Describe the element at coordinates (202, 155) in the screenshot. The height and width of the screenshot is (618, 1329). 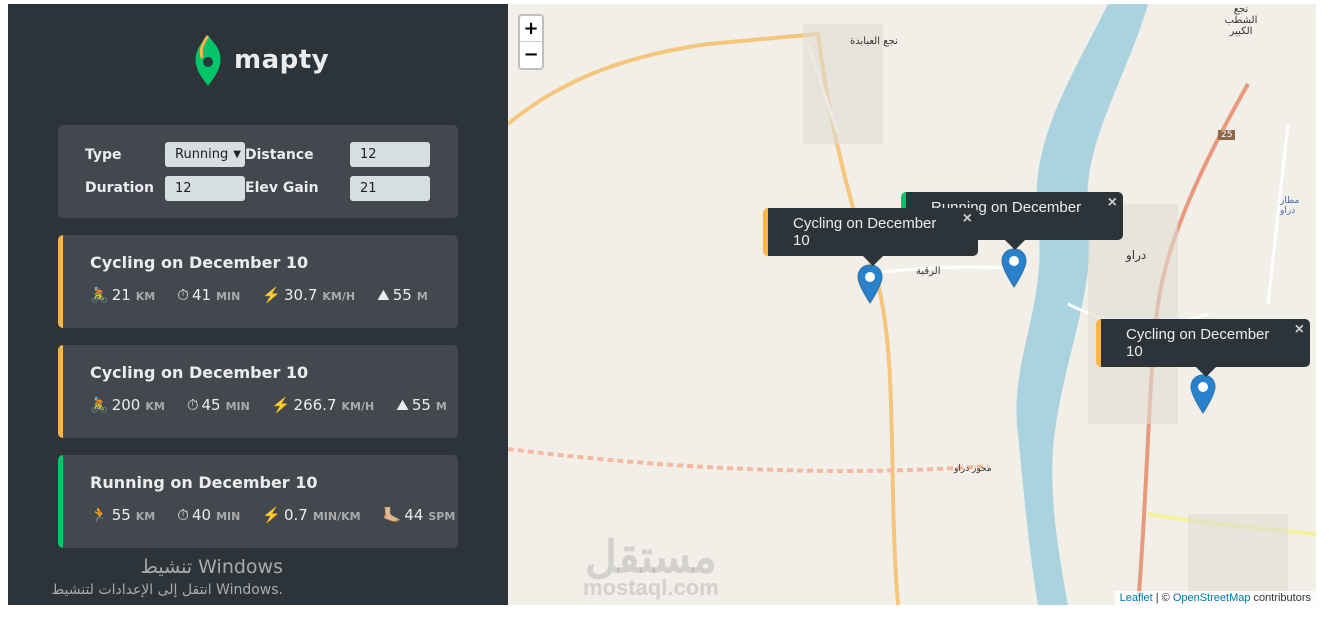
I see `type-value: Running` at that location.